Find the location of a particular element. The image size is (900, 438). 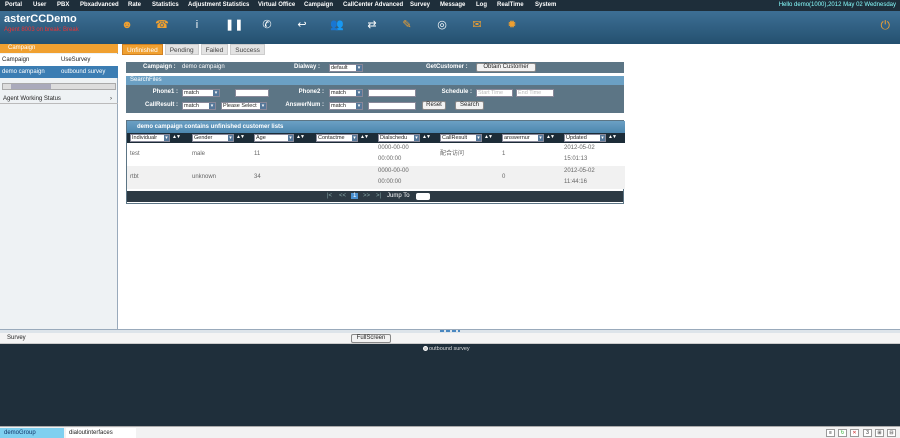

menu-statistics: Statistics is located at coordinates (165, 5).